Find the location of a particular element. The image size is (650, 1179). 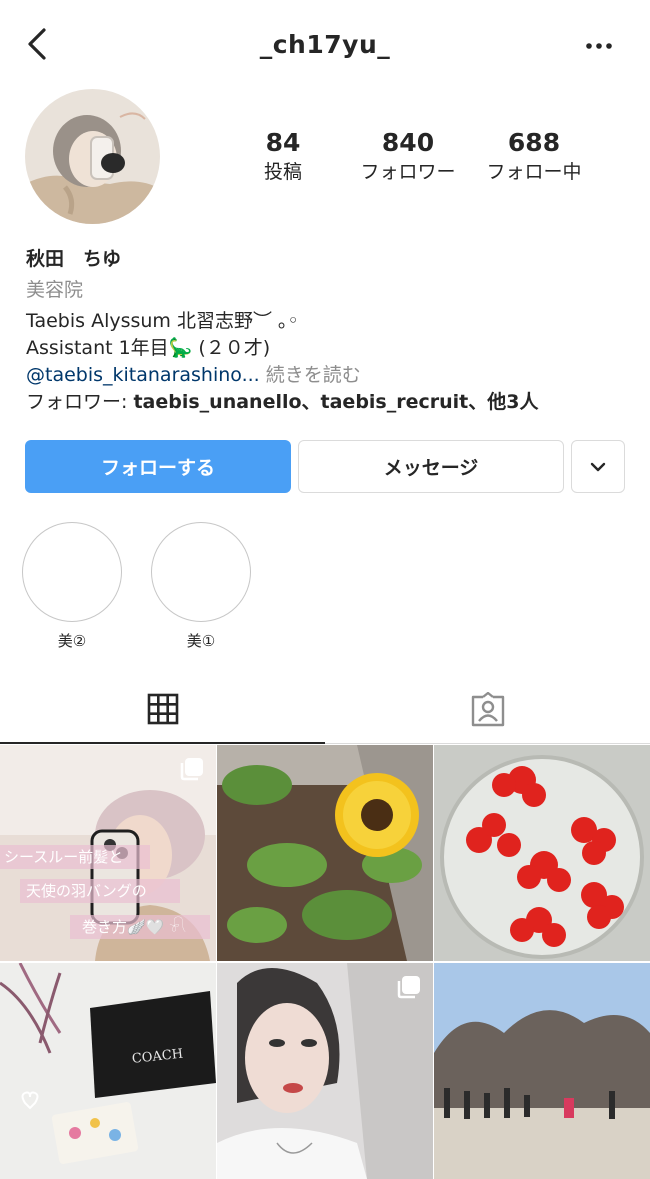

post-1-overlay-text-2: 天使の羽バングの is located at coordinates (86, 891).